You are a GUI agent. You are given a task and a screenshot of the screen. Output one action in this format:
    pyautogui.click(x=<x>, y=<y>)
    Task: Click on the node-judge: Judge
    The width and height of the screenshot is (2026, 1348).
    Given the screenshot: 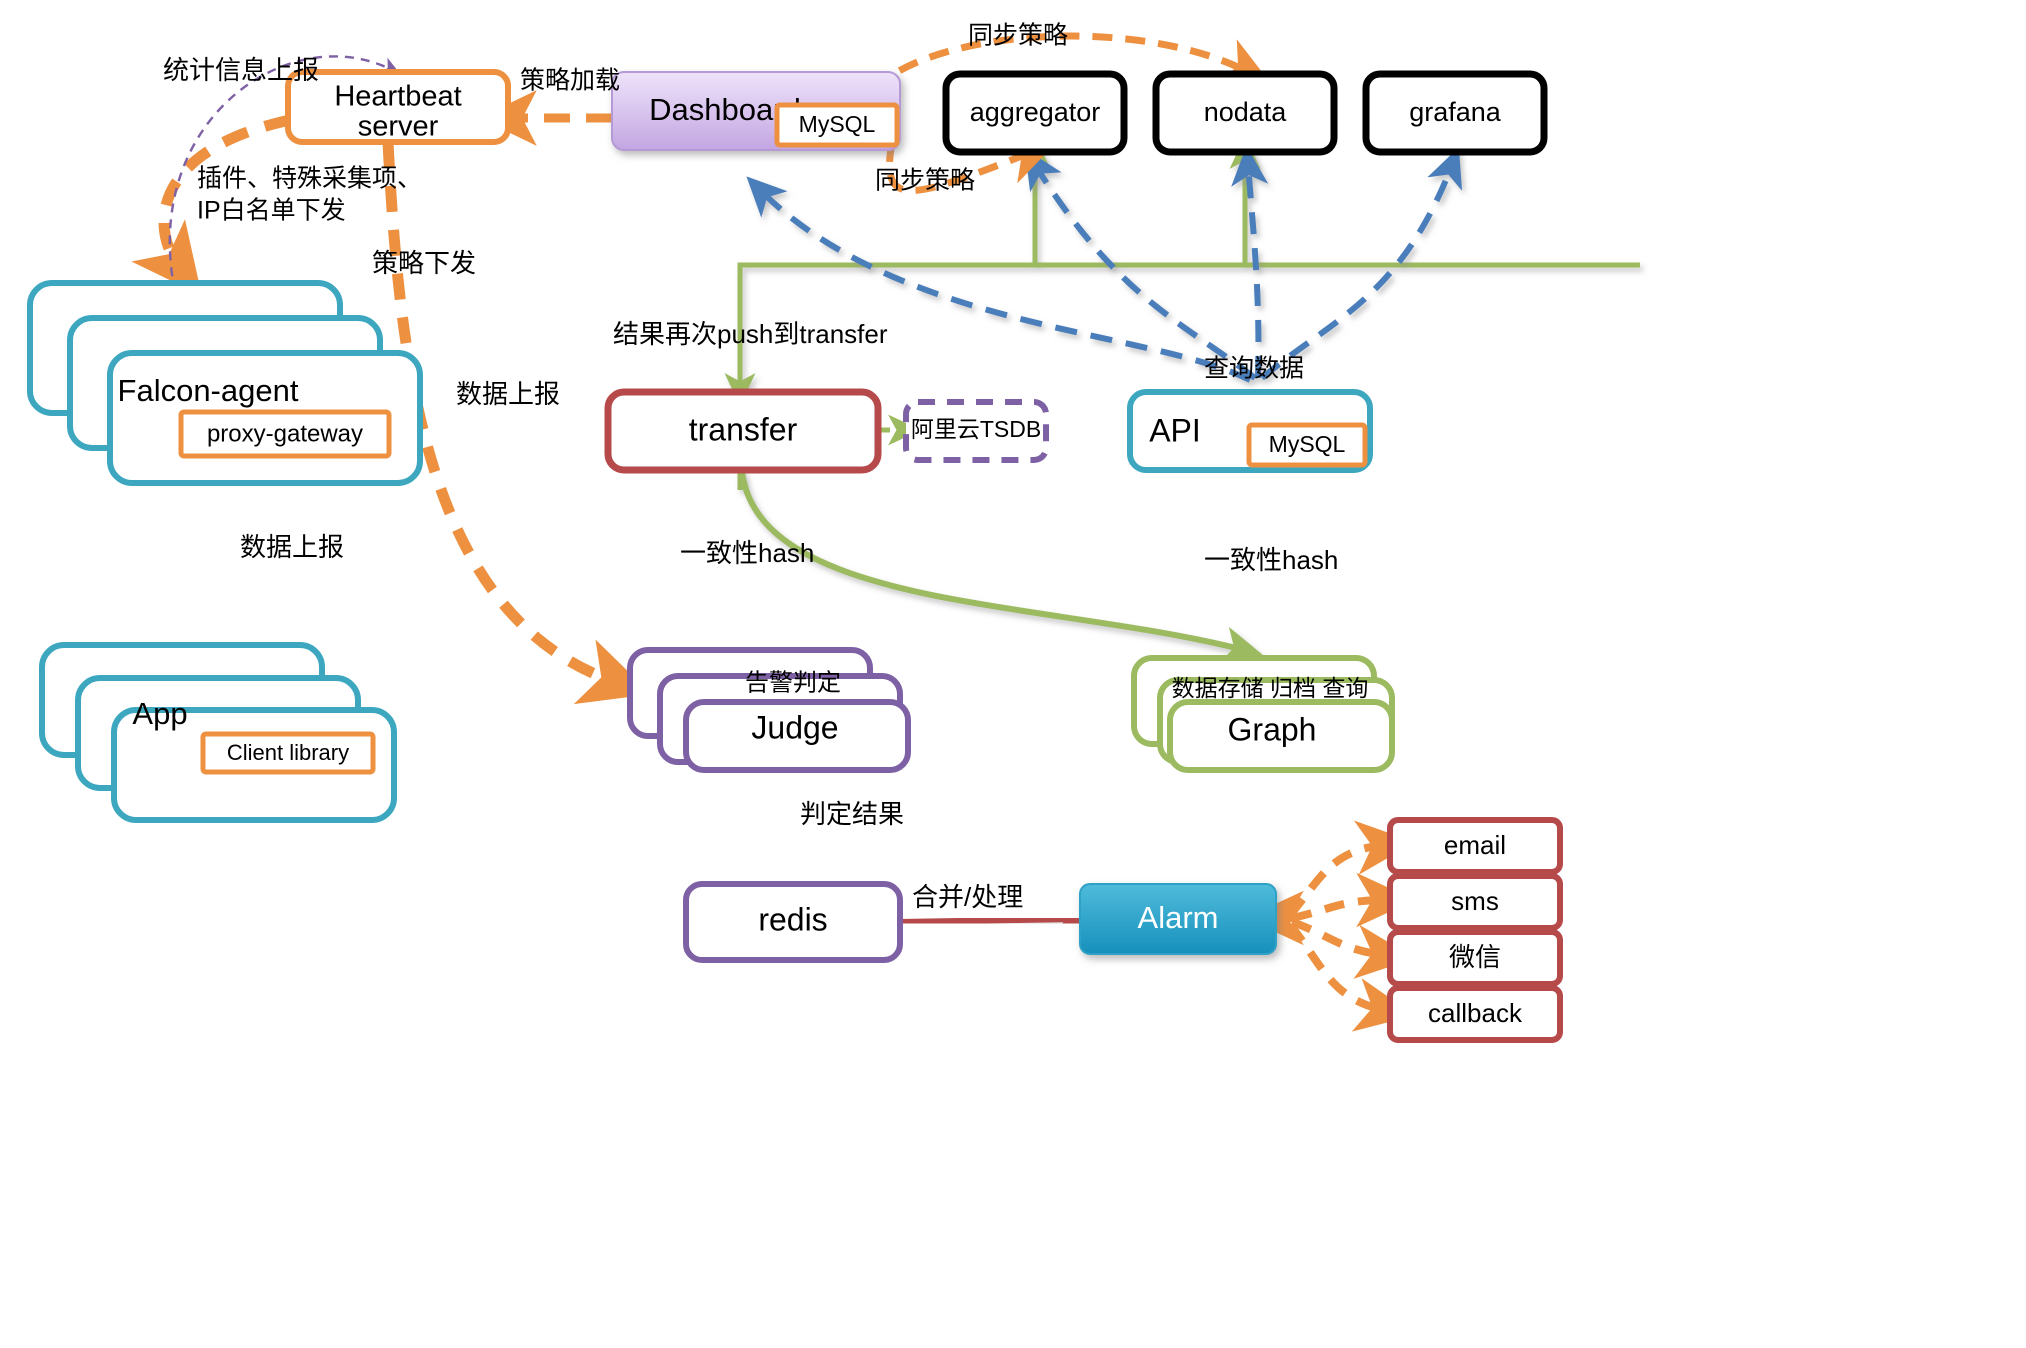 What is the action you would take?
    pyautogui.click(x=769, y=710)
    